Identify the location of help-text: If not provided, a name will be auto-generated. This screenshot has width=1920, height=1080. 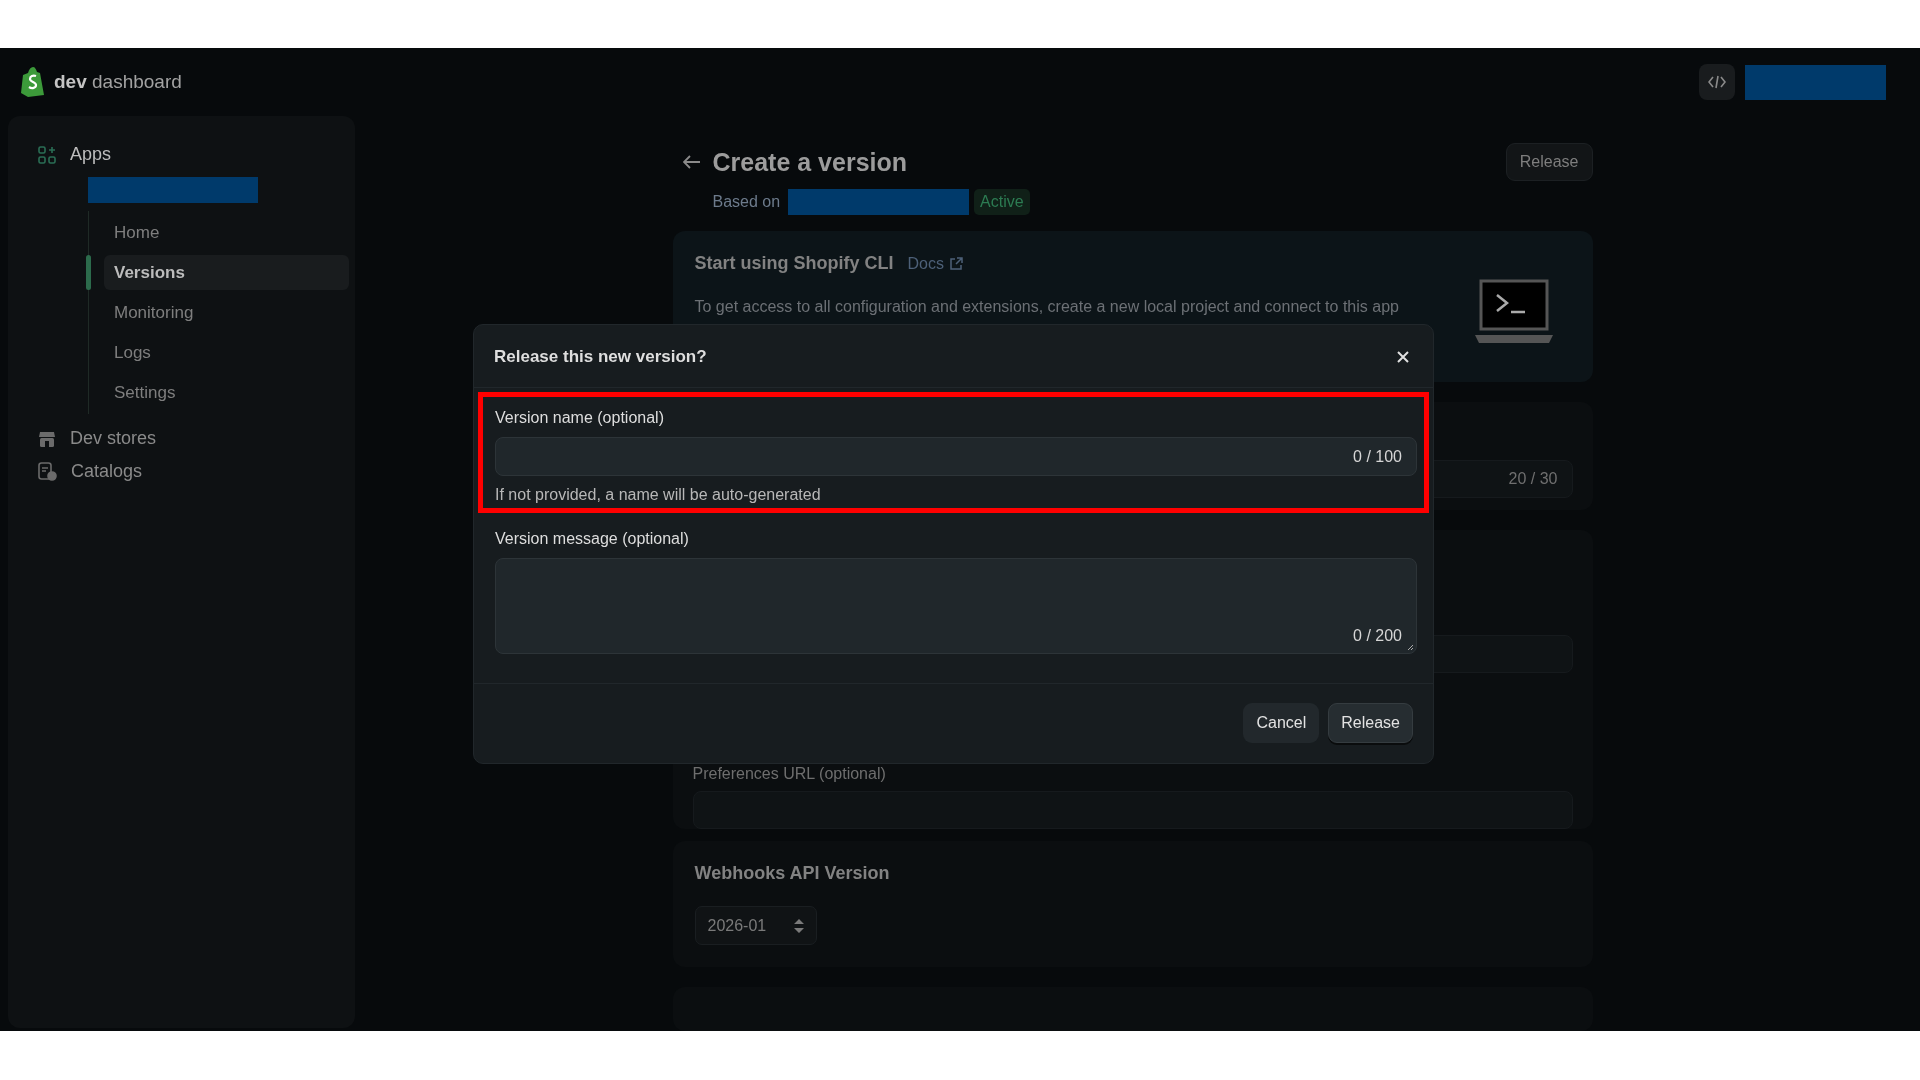
(658, 495).